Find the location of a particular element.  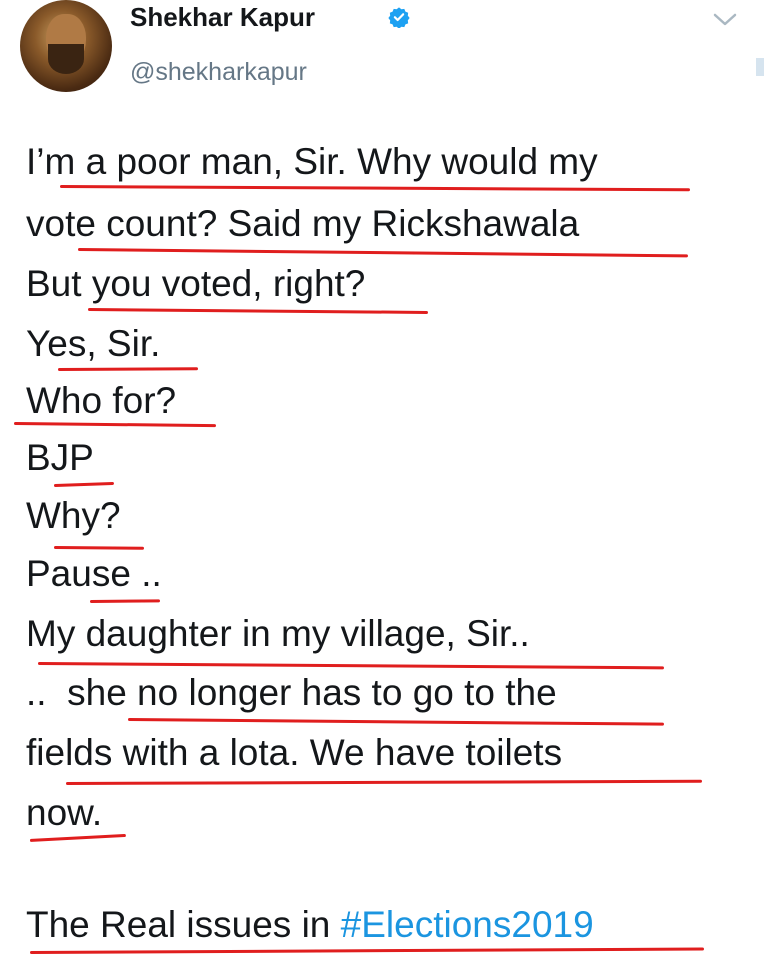

avatar-beard is located at coordinates (66, 59).